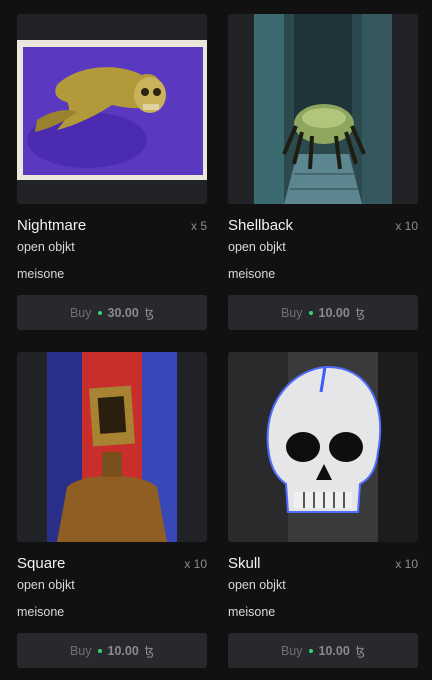 The height and width of the screenshot is (680, 432). I want to click on objkt-title: Square, so click(41, 563).